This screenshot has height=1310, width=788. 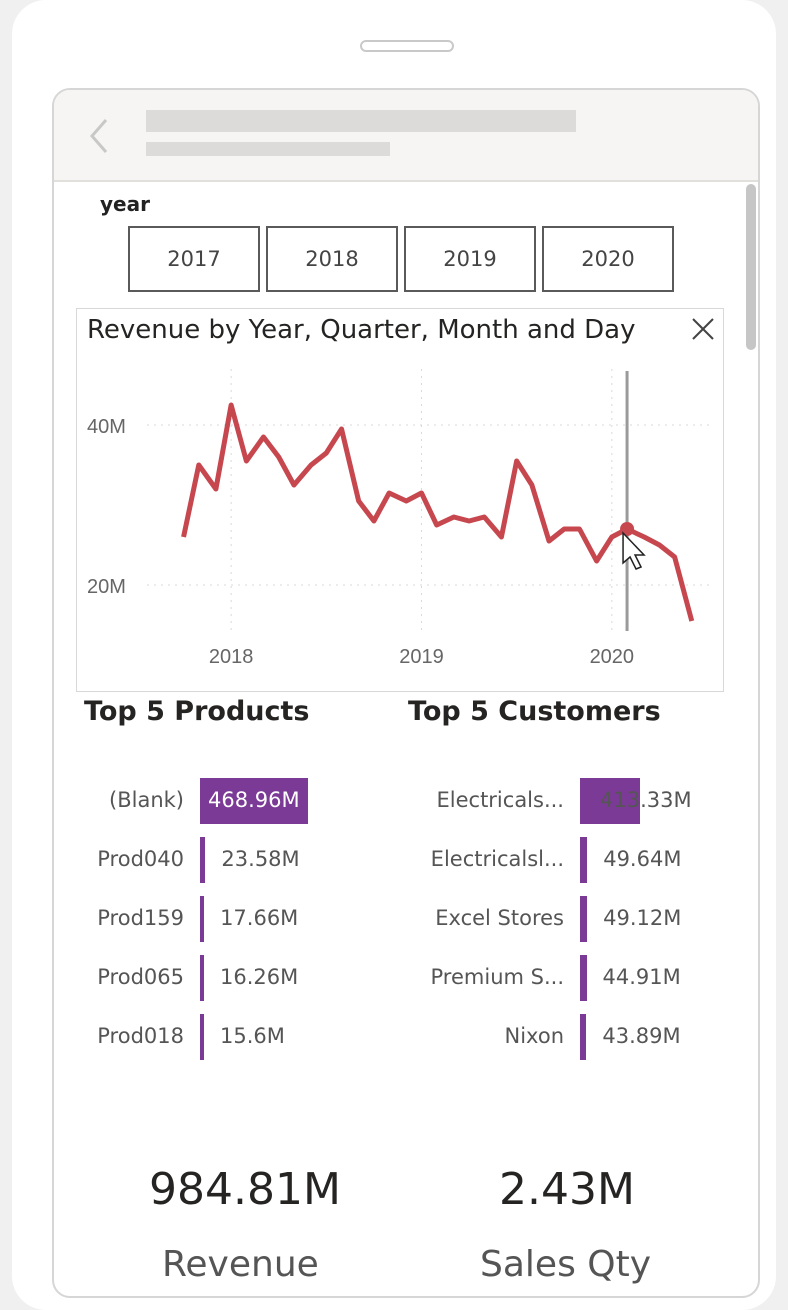 What do you see at coordinates (361, 121) in the screenshot?
I see `report-title-placeholder` at bounding box center [361, 121].